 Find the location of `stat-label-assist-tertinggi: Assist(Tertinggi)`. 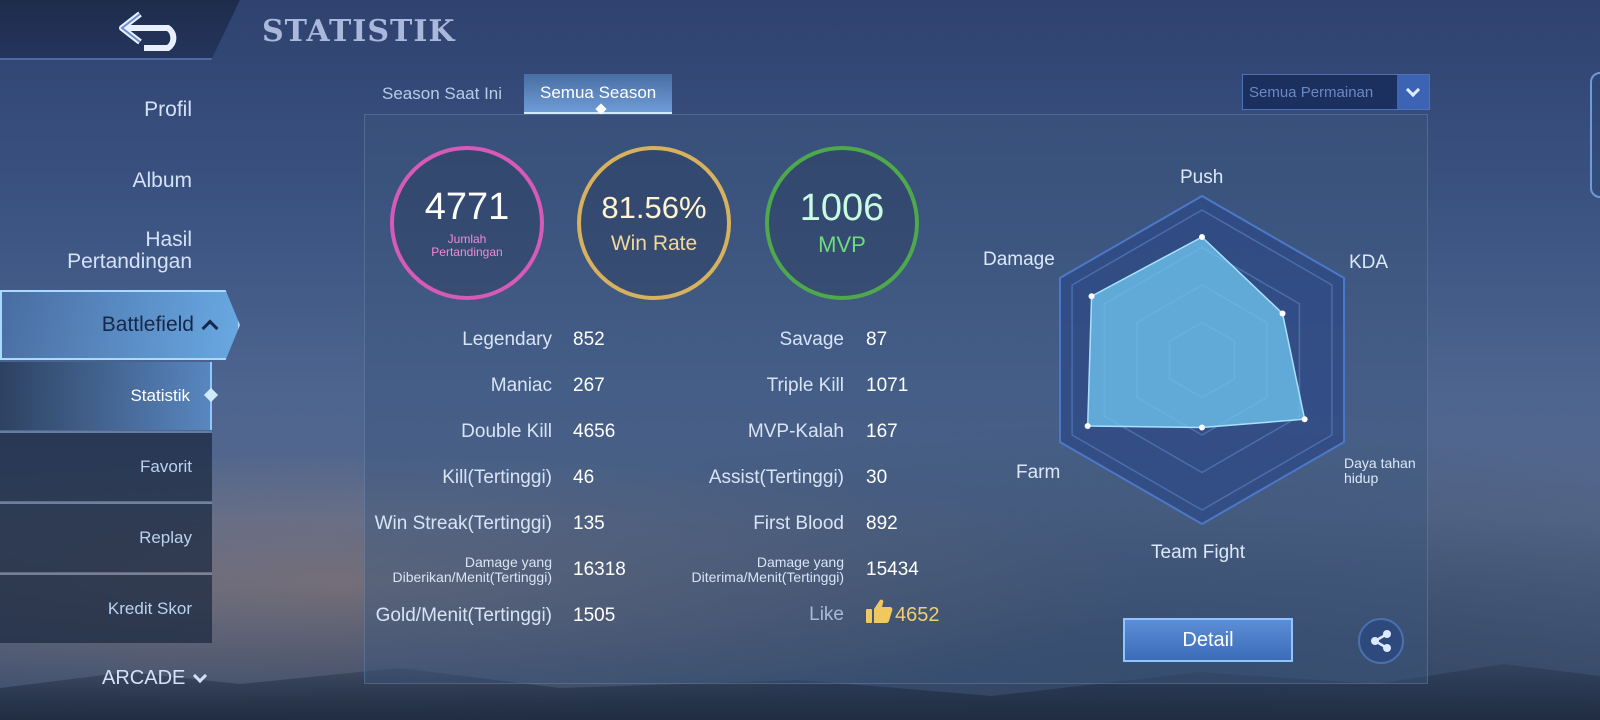

stat-label-assist-tertinggi: Assist(Tertinggi) is located at coordinates (776, 477).